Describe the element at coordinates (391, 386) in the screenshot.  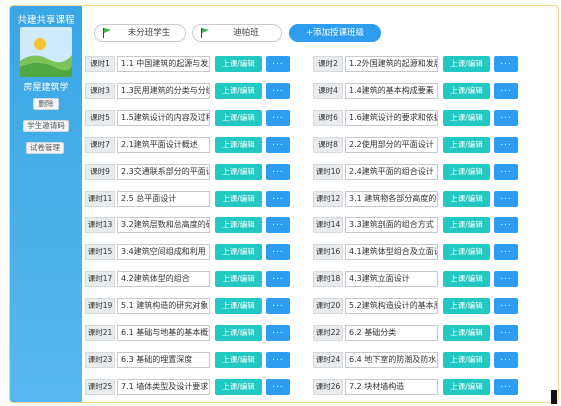
I see `lesson-title-field: 7.2 块材墙构造` at that location.